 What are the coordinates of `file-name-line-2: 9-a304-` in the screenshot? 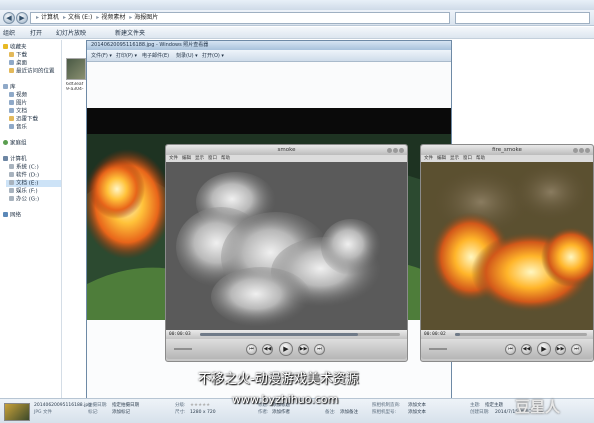 It's located at (75, 89).